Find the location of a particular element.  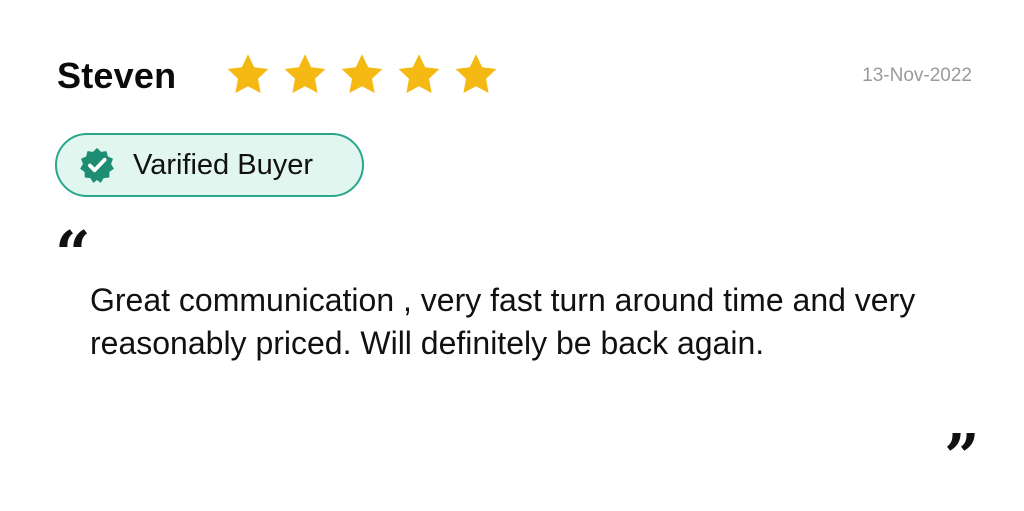

verified-buyer-label: Varified Buyer is located at coordinates (223, 165).